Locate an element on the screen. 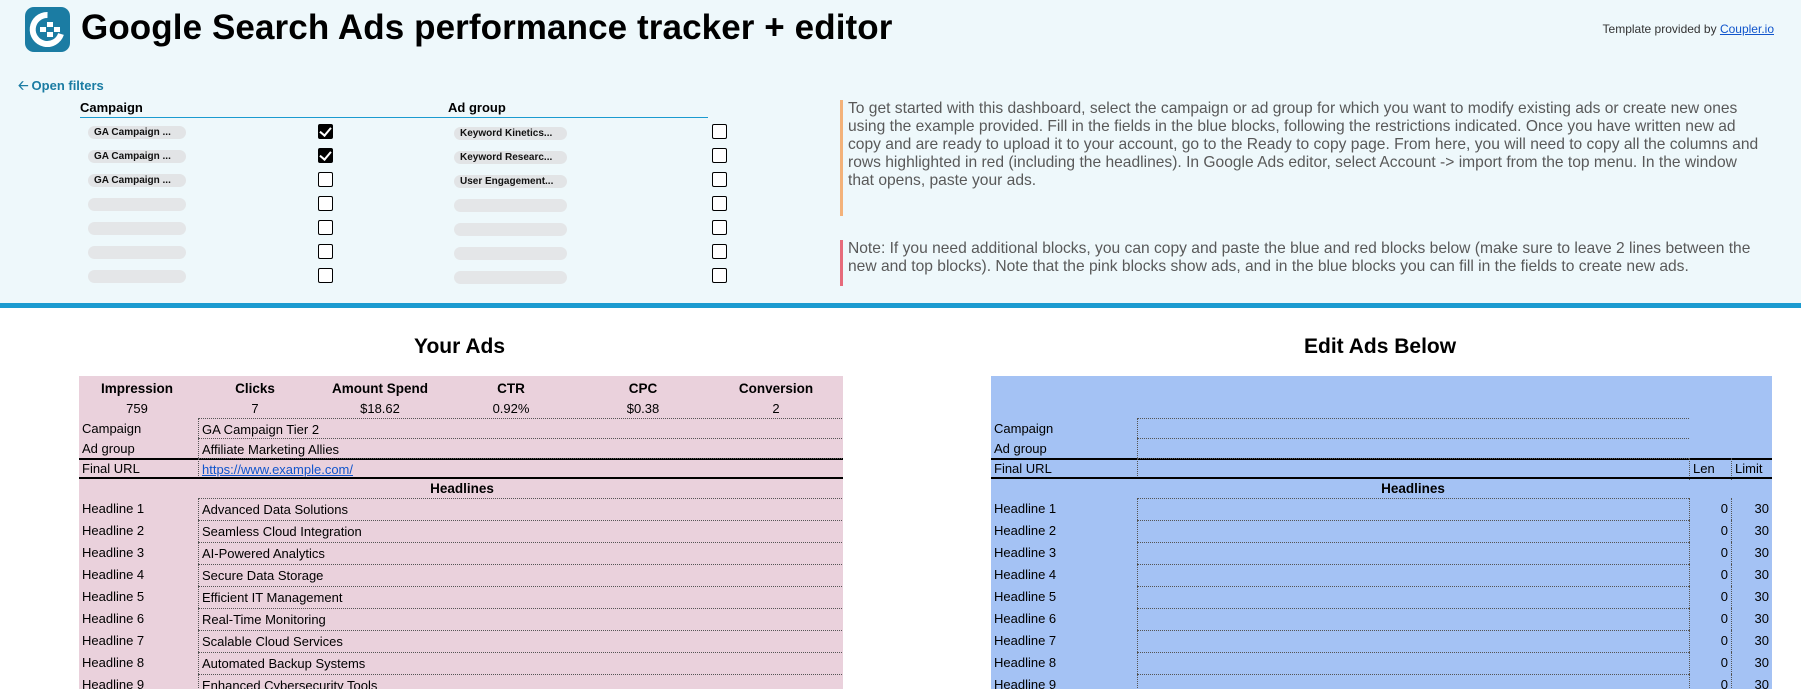 The image size is (1801, 689). headline-value: Efficient IT Management is located at coordinates (520, 597).